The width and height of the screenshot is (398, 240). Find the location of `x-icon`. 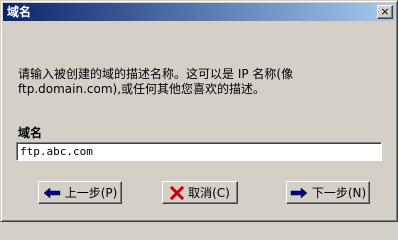

x-icon is located at coordinates (177, 192).